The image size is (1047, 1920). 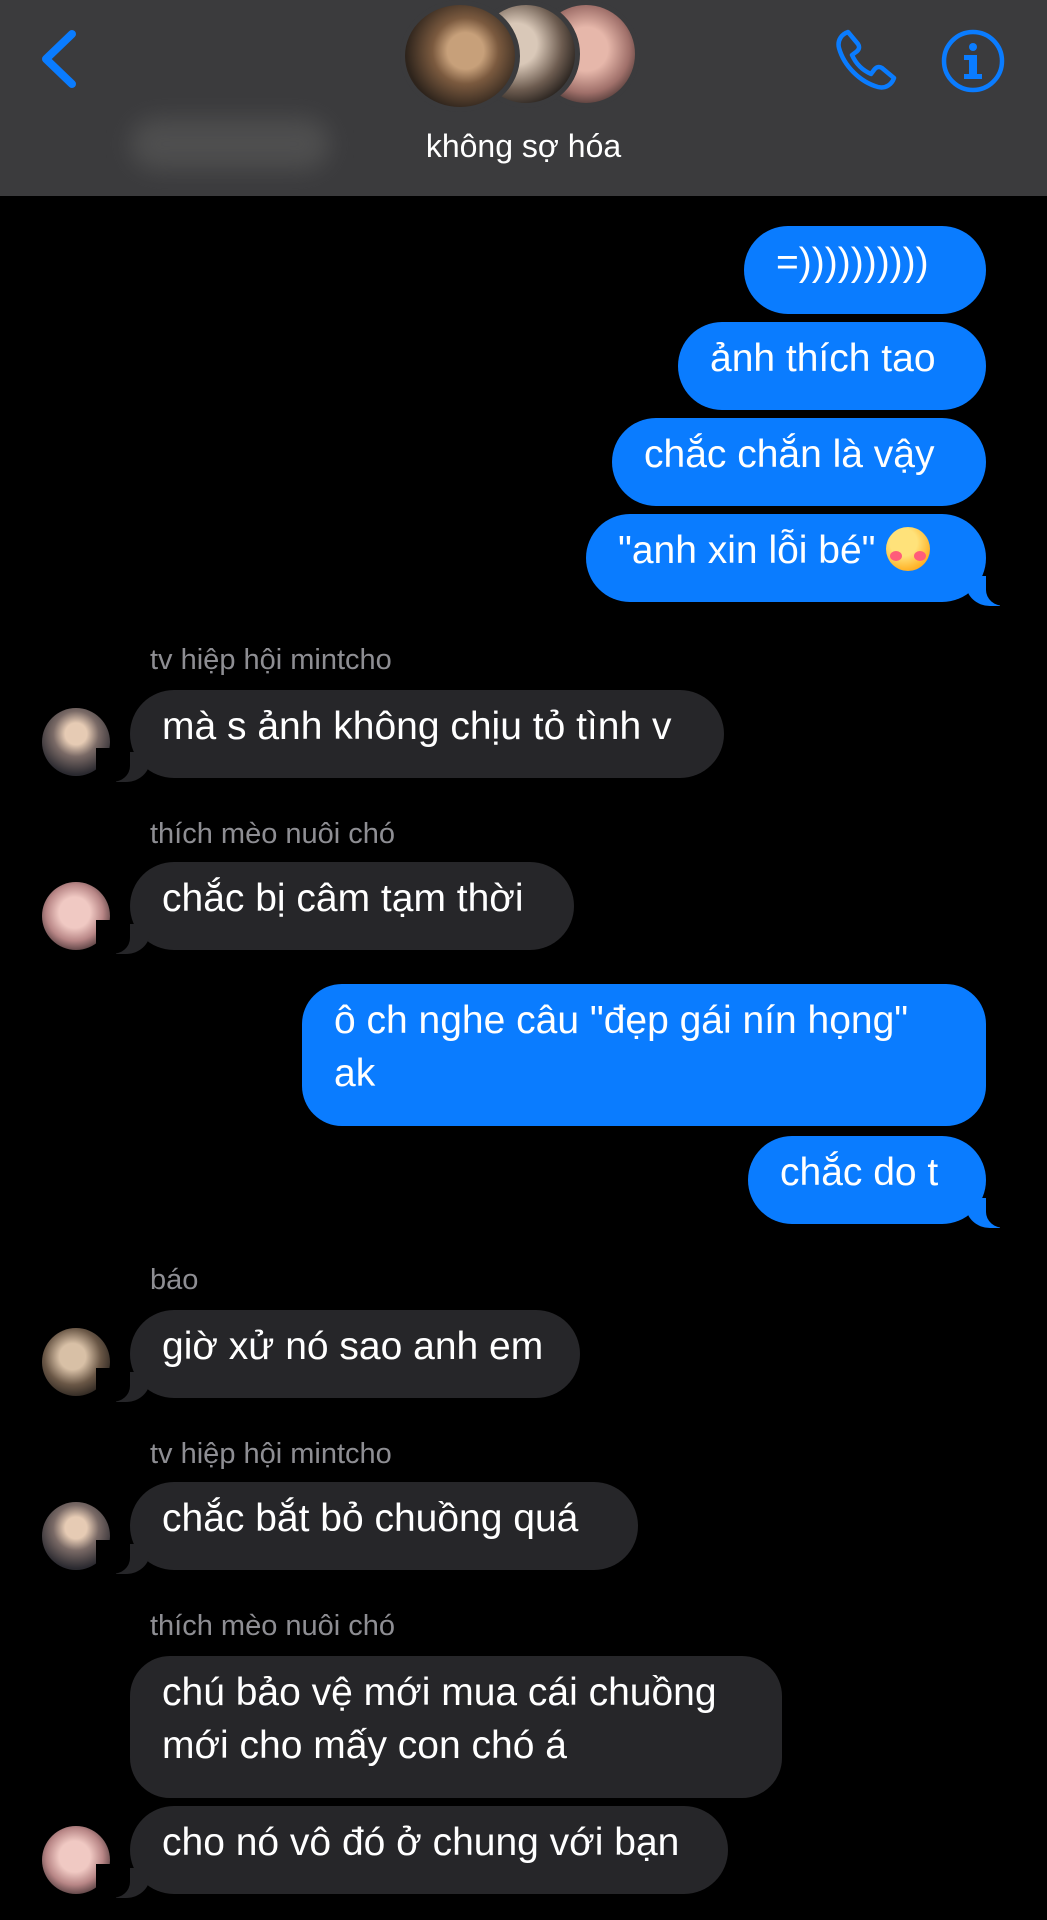 What do you see at coordinates (884, 1182) in the screenshot?
I see `outgoing-message: chắc do t` at bounding box center [884, 1182].